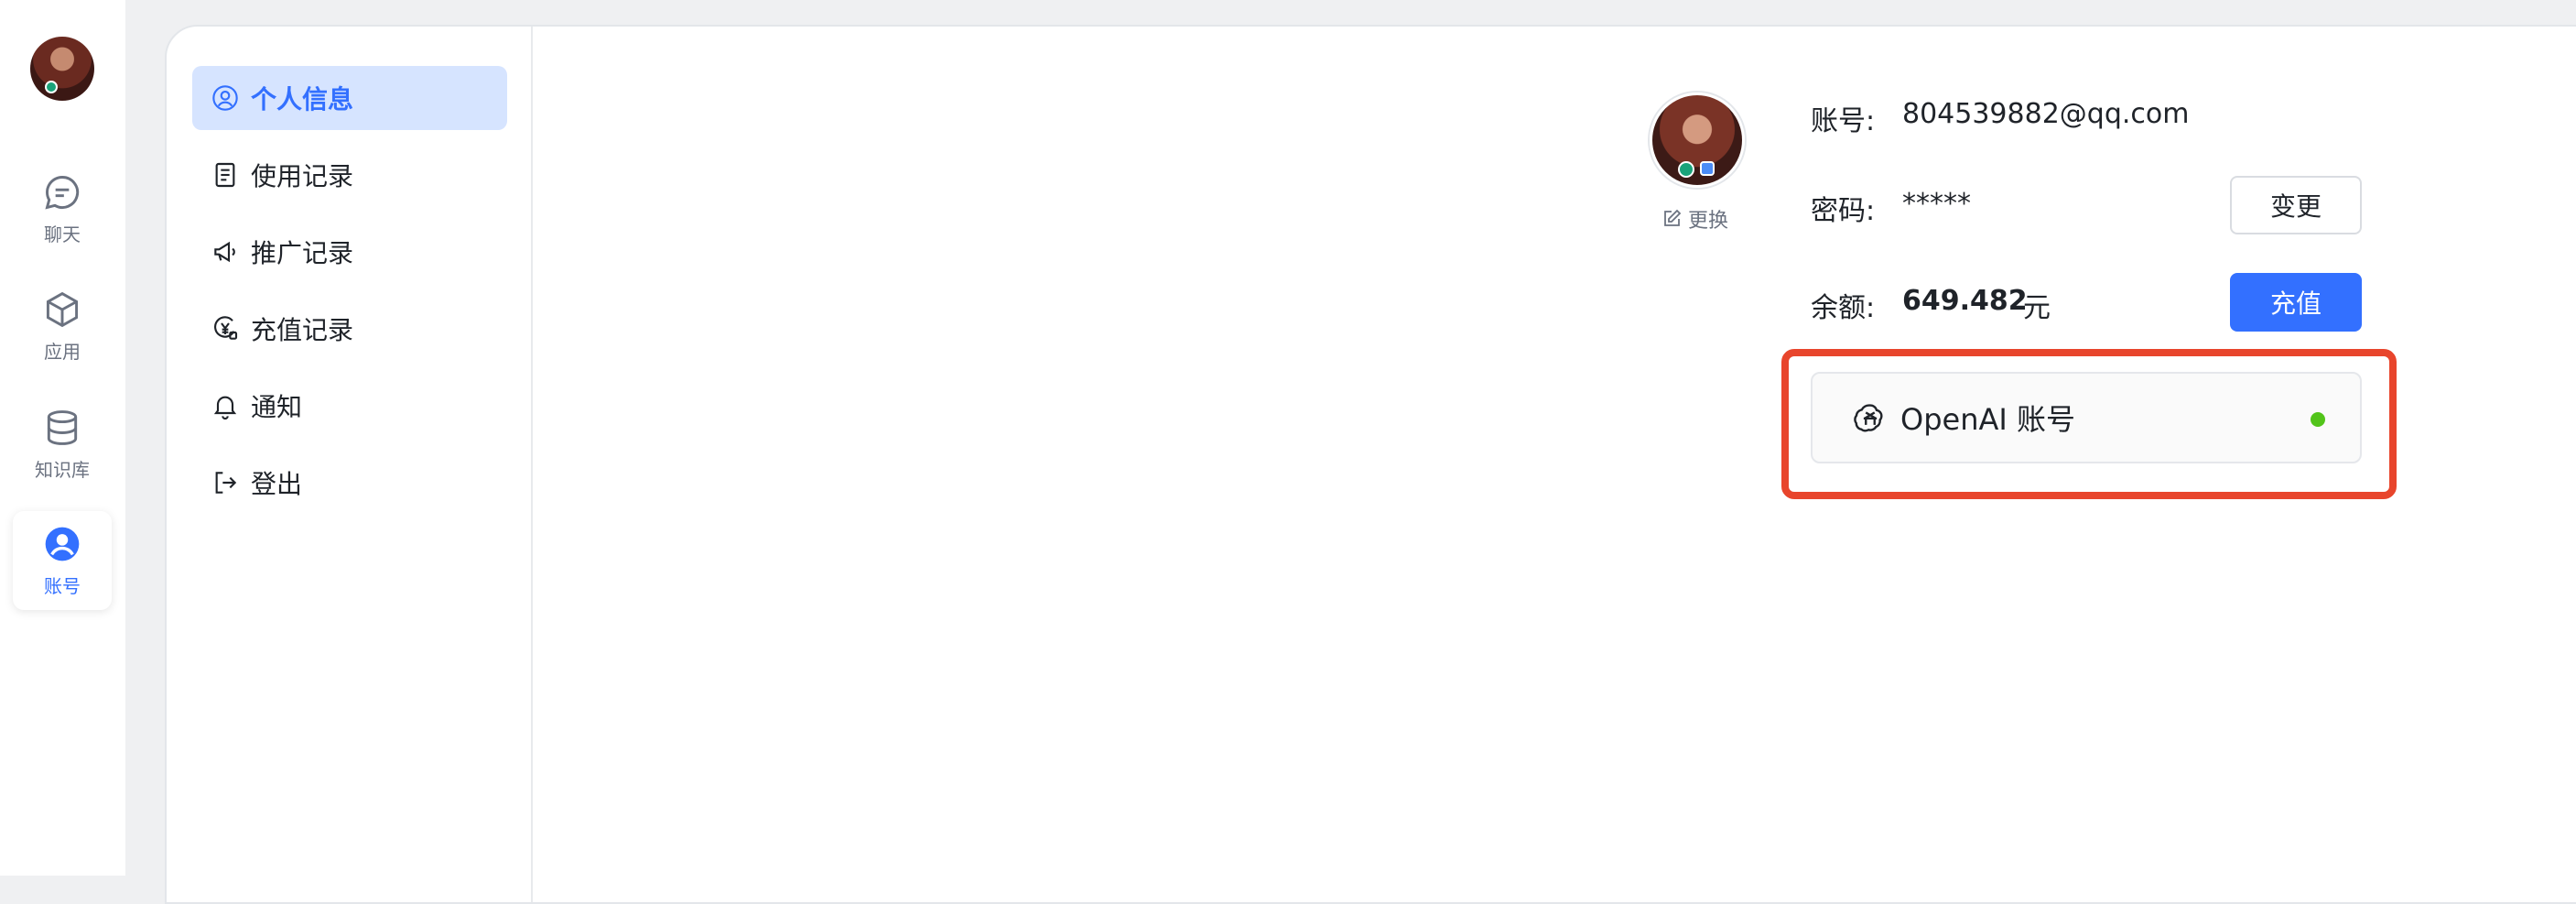 The height and width of the screenshot is (904, 2576). Describe the element at coordinates (63, 544) in the screenshot. I see `user-icon` at that location.